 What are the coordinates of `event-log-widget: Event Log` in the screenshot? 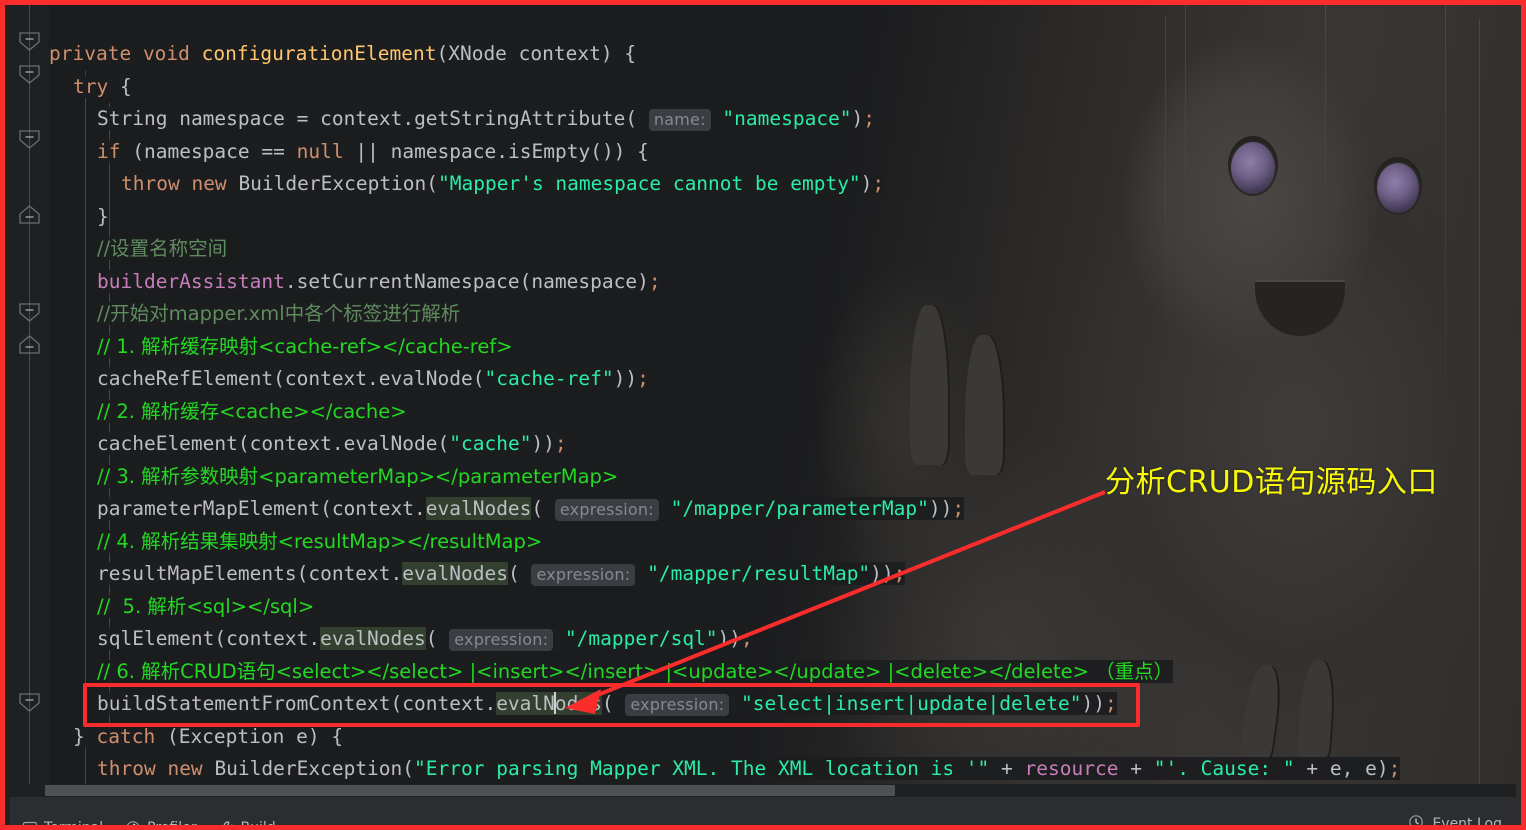 It's located at (1455, 819).